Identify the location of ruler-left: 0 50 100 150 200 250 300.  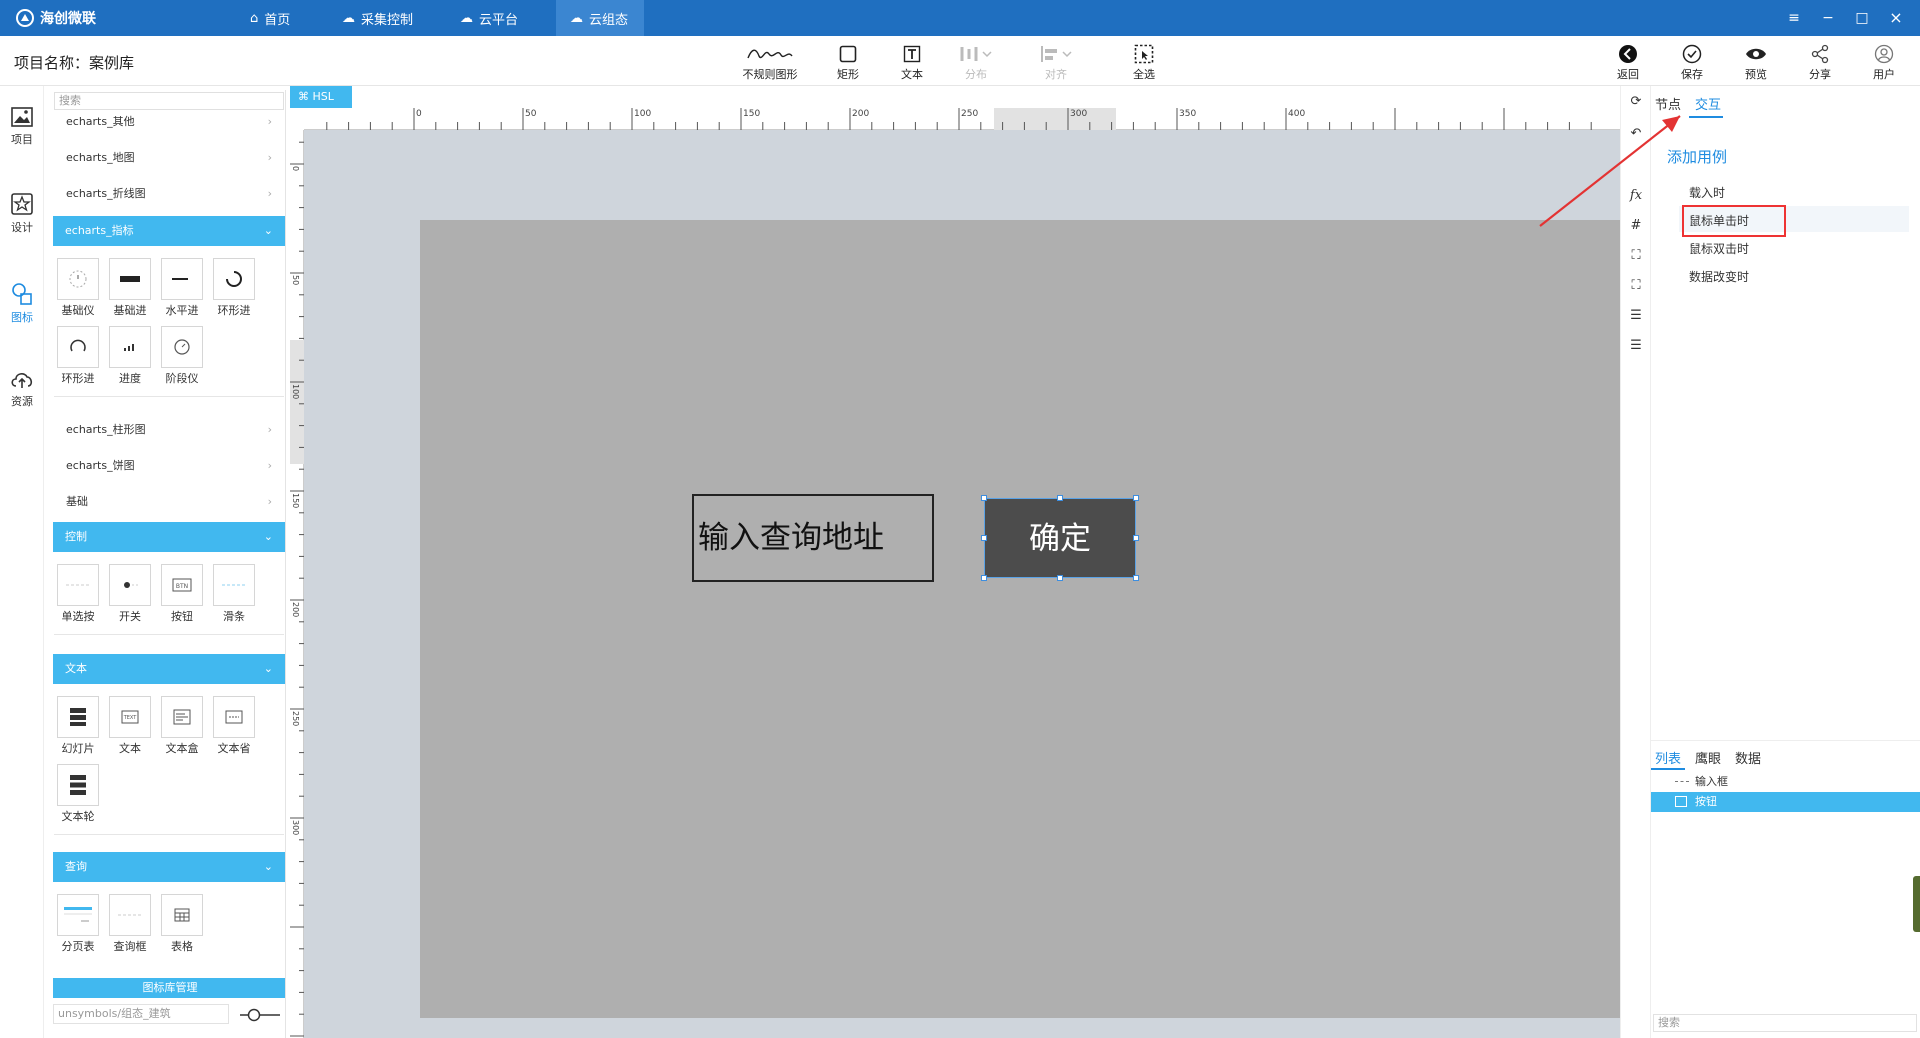
(297, 584).